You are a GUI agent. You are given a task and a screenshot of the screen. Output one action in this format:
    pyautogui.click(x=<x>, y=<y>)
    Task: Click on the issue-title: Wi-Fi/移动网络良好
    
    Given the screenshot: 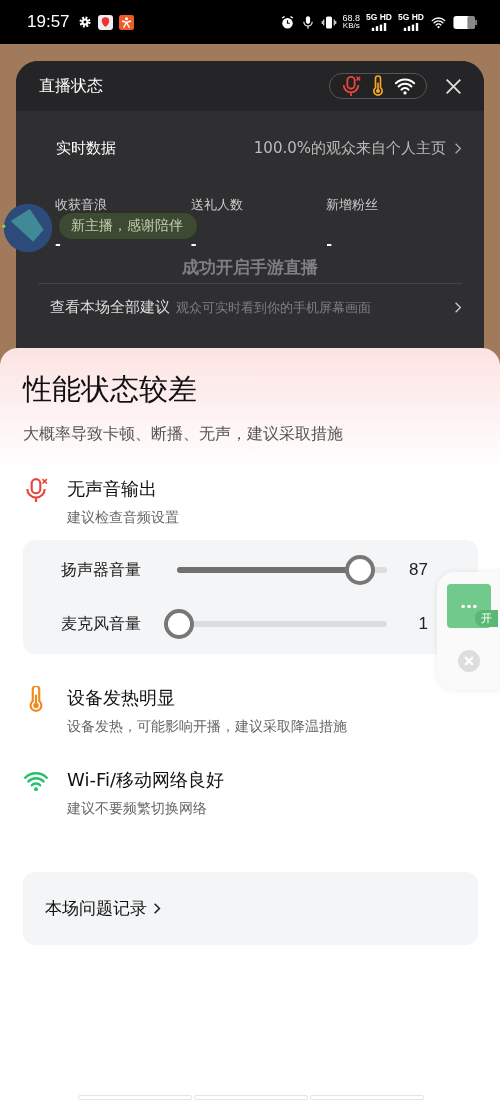 What is the action you would take?
    pyautogui.click(x=145, y=780)
    